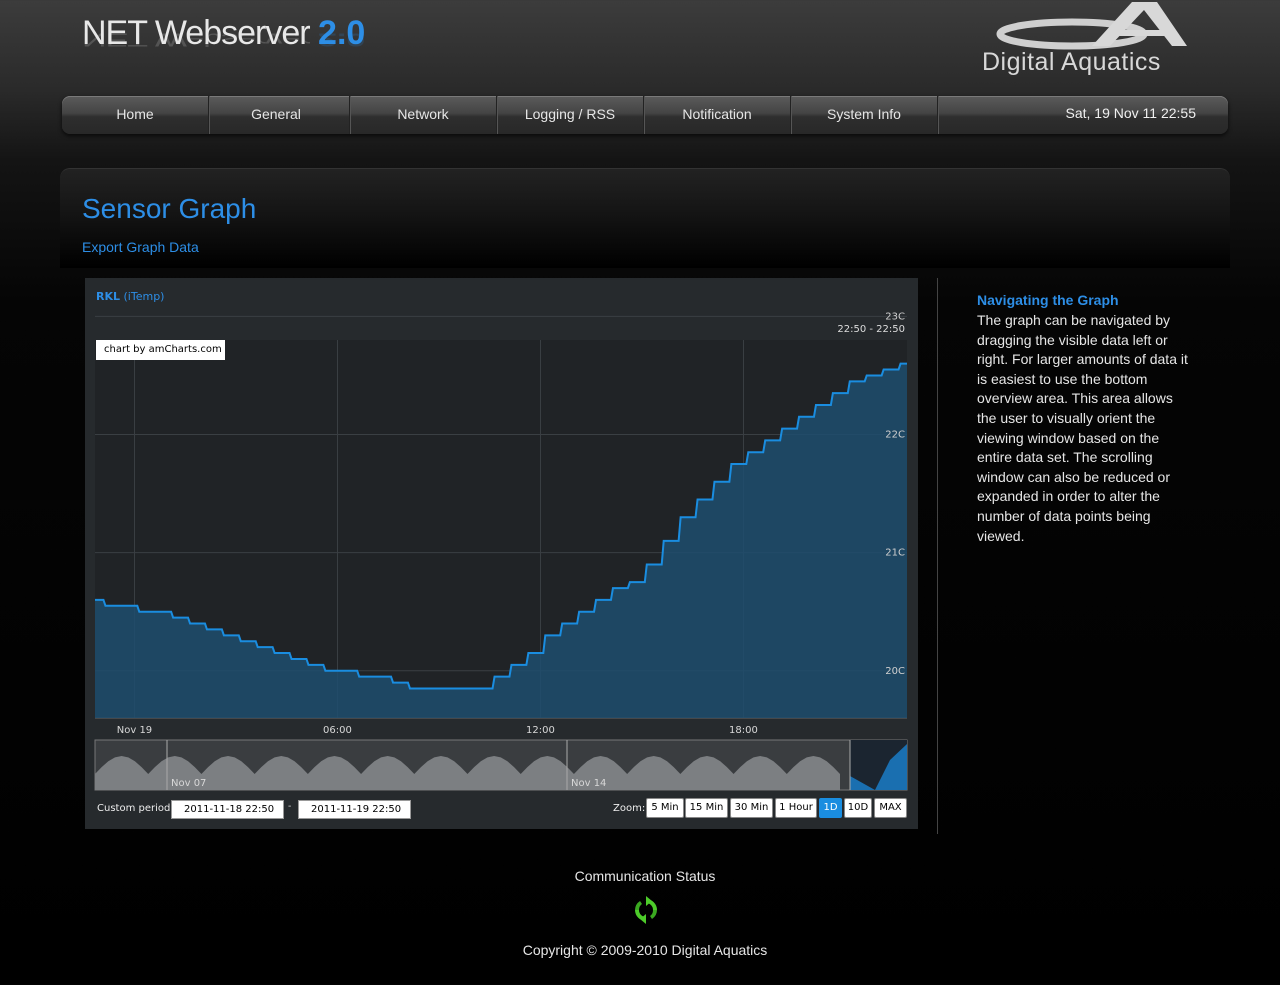 This screenshot has width=1280, height=985. What do you see at coordinates (645, 950) in the screenshot?
I see `copyright-text: Copyright © 2009-2010 Digital Aquatics` at bounding box center [645, 950].